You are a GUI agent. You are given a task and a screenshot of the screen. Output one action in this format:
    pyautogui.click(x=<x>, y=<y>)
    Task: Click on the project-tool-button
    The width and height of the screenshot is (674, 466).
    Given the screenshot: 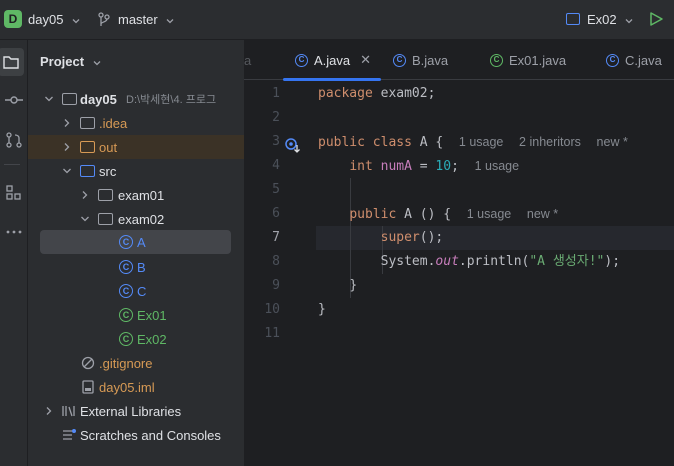 What is the action you would take?
    pyautogui.click(x=12, y=62)
    